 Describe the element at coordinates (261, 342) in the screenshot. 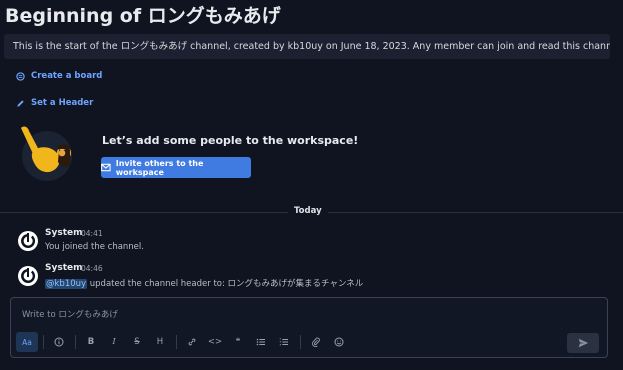

I see `bullet-list-icon` at that location.